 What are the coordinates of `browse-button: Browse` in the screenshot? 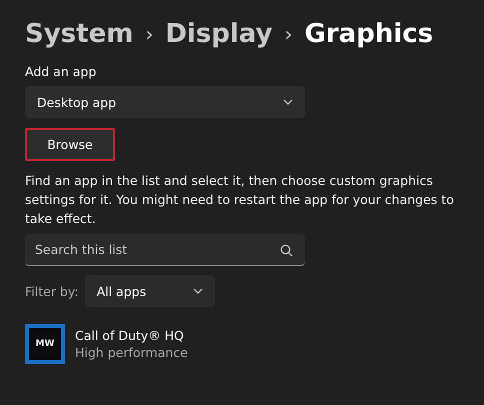 It's located at (70, 144).